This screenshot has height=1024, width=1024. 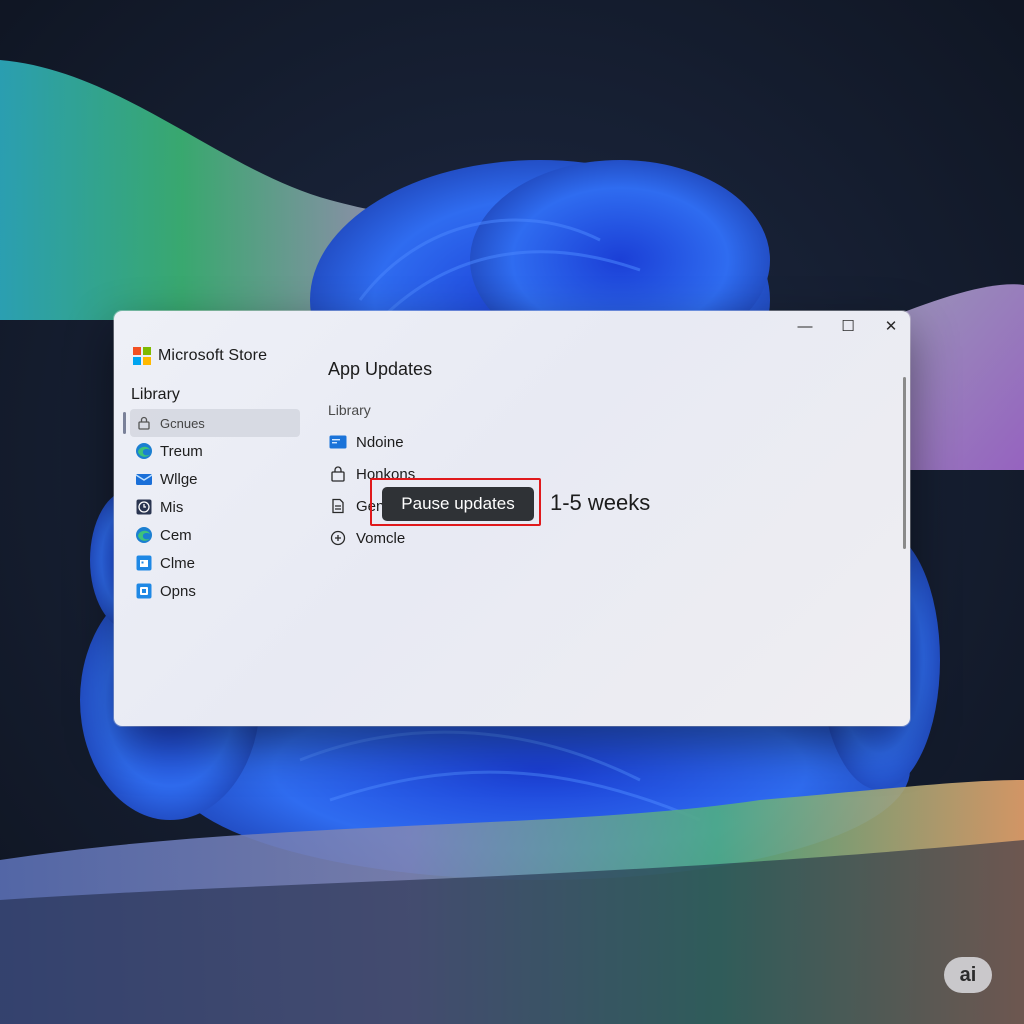 I want to click on app-title: Microsoft Store, so click(x=213, y=355).